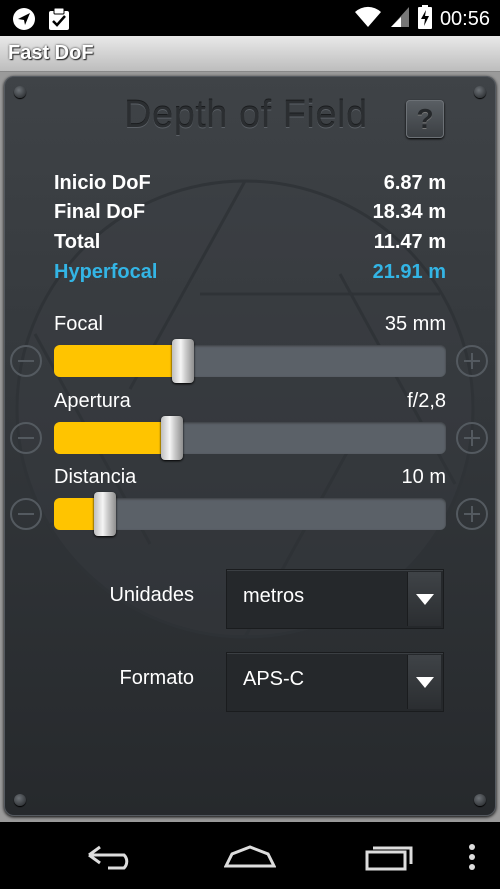 The image size is (500, 889). What do you see at coordinates (111, 859) in the screenshot?
I see `back-icon` at bounding box center [111, 859].